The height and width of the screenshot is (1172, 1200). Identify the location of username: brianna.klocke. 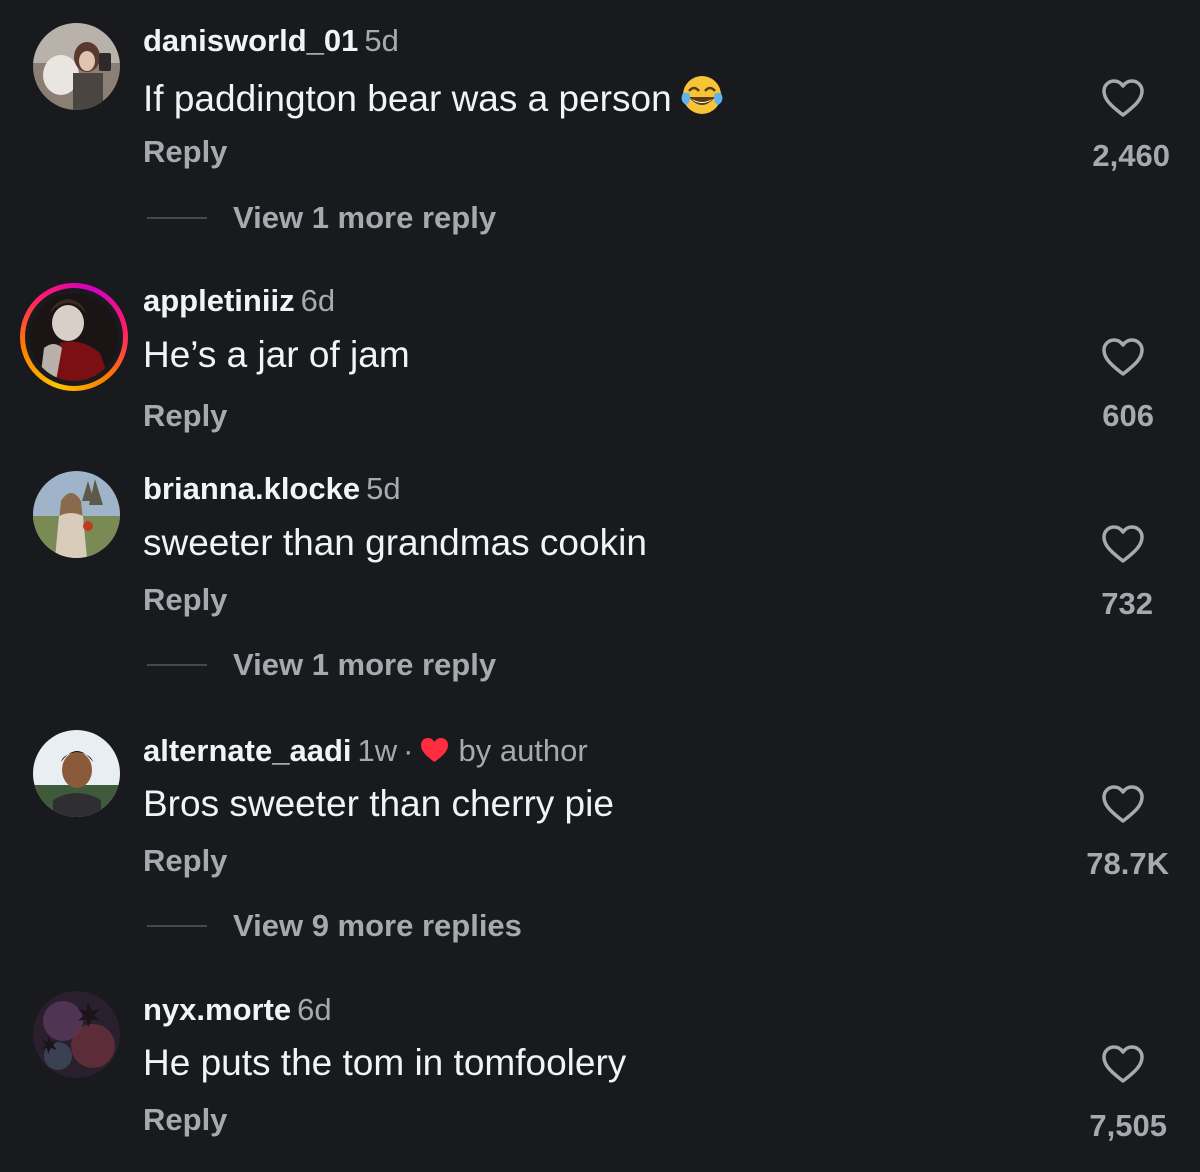
(251, 488).